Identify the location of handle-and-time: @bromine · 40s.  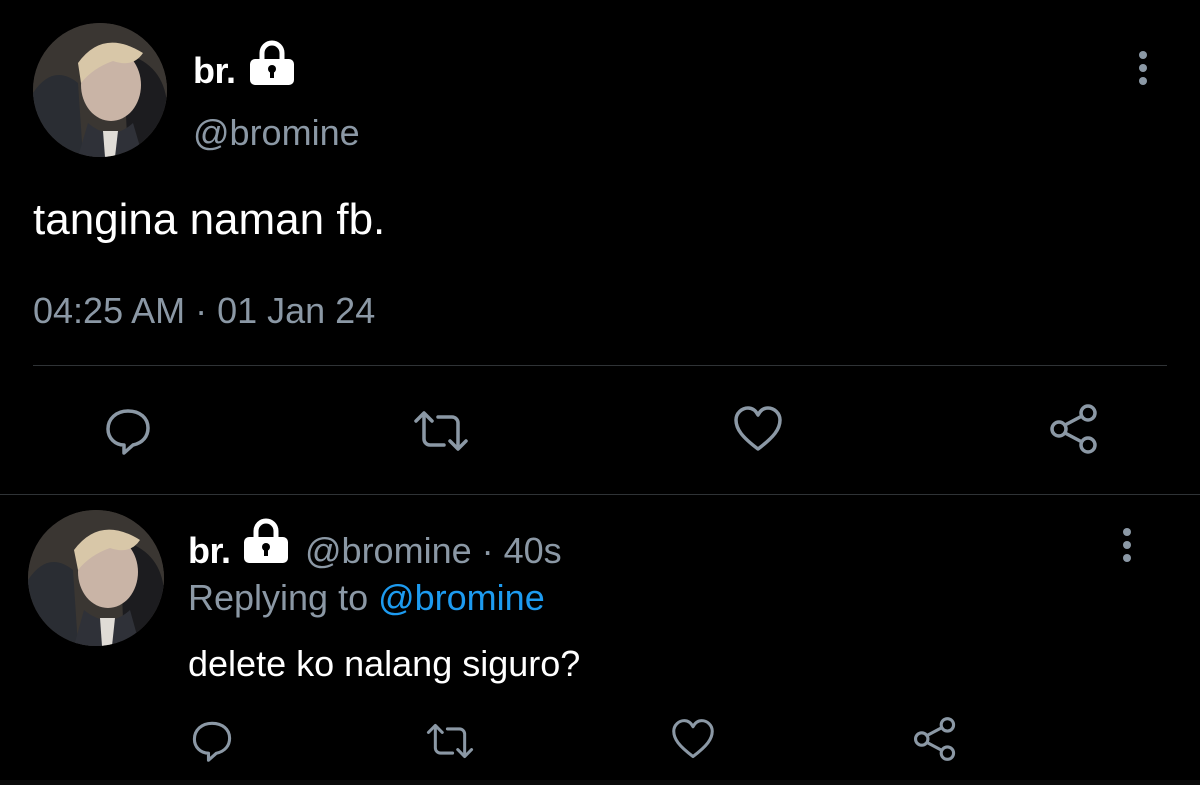
(433, 551).